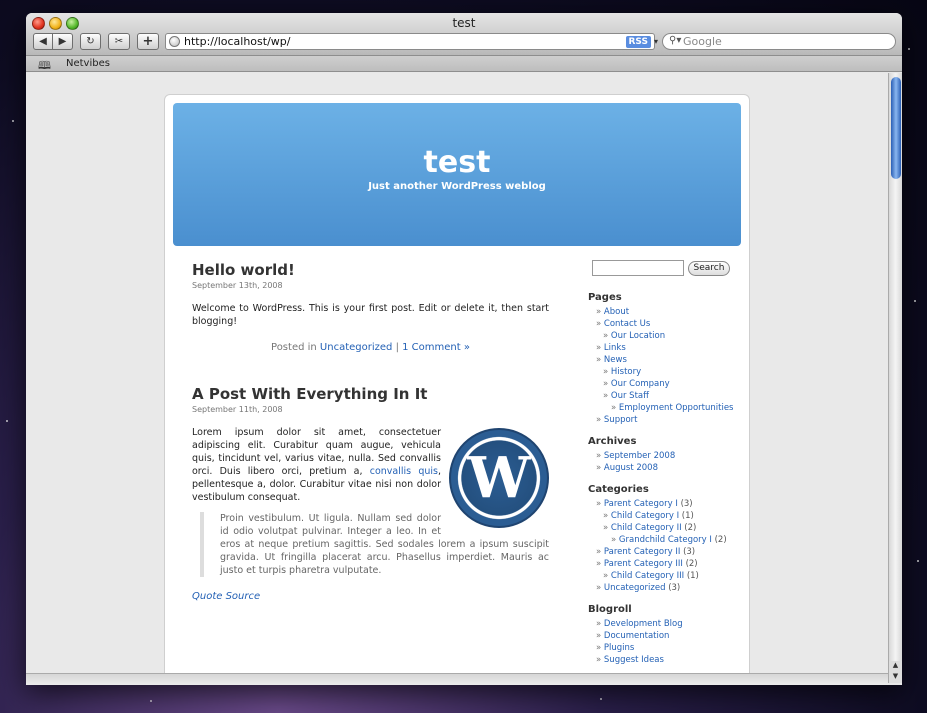 The image size is (927, 713). What do you see at coordinates (676, 408) in the screenshot?
I see `page-link-label: Employment Opportunities` at bounding box center [676, 408].